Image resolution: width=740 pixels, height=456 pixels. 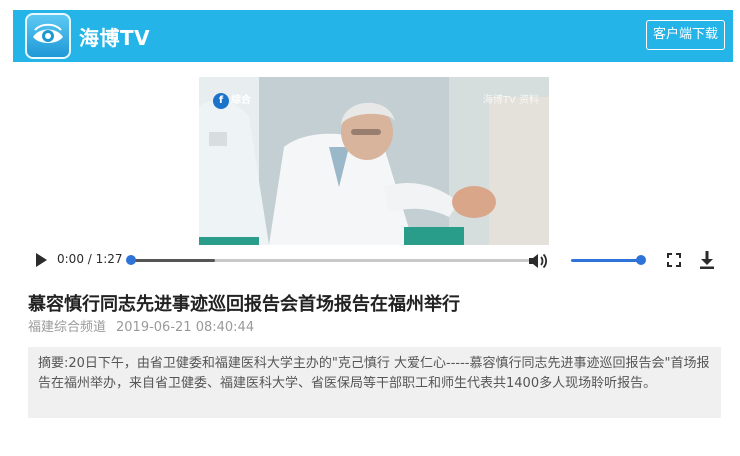 I want to click on article-meta: 福建综合频道 2019-06-21 08:40:44, so click(x=141, y=325).